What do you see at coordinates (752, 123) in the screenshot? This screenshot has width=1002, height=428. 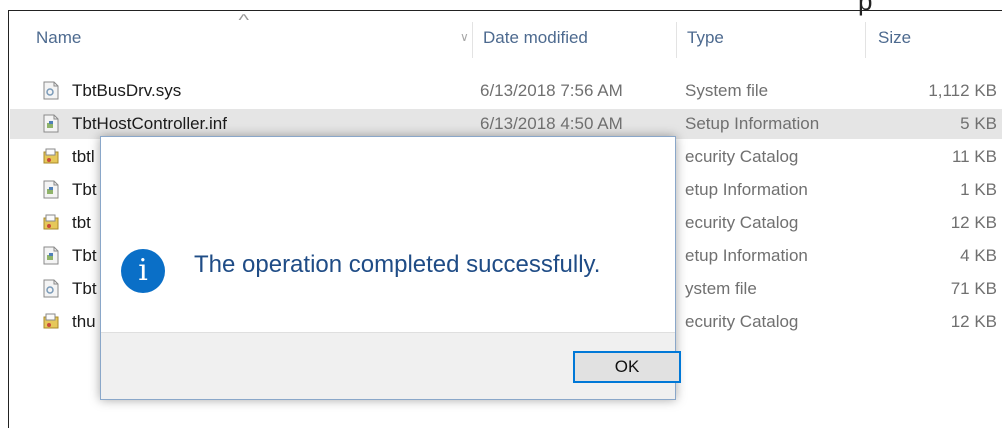 I see `file-type: Setup Information` at bounding box center [752, 123].